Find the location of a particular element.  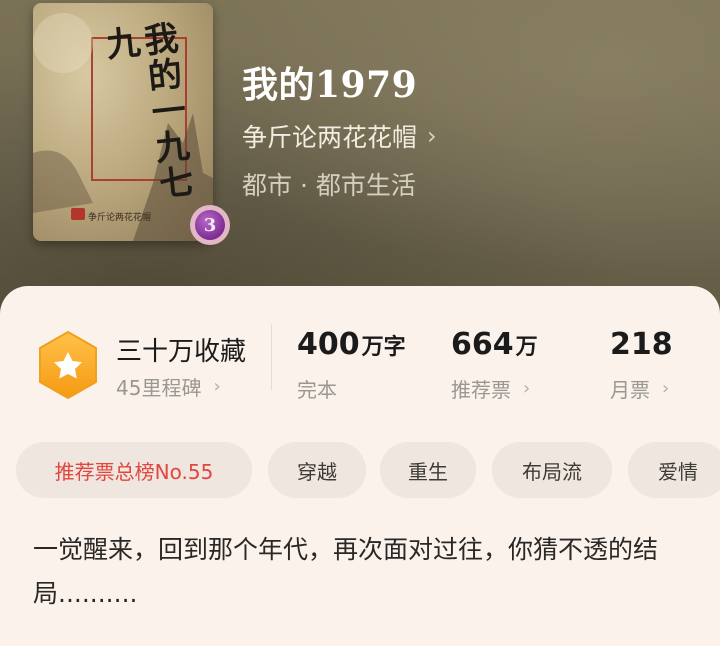

word-count: 400万字 is located at coordinates (351, 344).